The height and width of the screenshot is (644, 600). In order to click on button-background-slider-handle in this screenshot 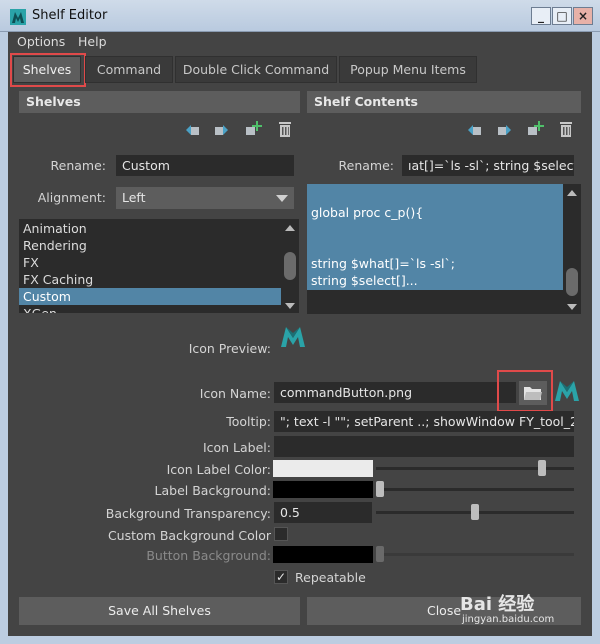, I will do `click(380, 554)`.